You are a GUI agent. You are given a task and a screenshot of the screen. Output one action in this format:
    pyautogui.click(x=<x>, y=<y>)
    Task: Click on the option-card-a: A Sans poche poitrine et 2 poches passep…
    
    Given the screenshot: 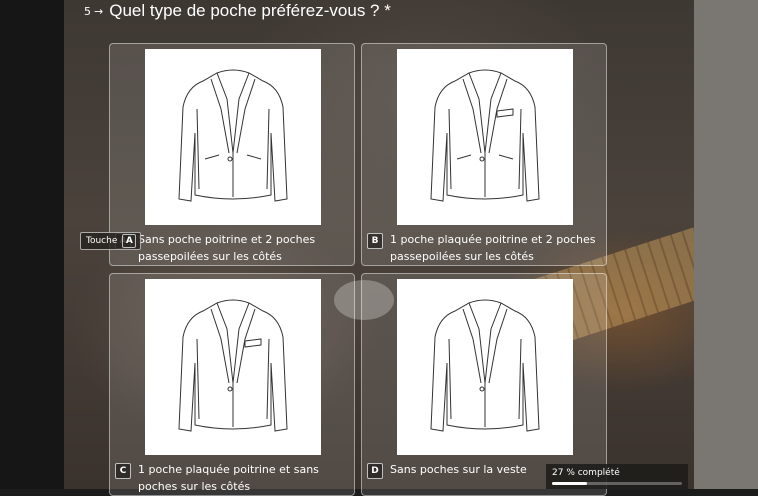 What is the action you would take?
    pyautogui.click(x=232, y=154)
    